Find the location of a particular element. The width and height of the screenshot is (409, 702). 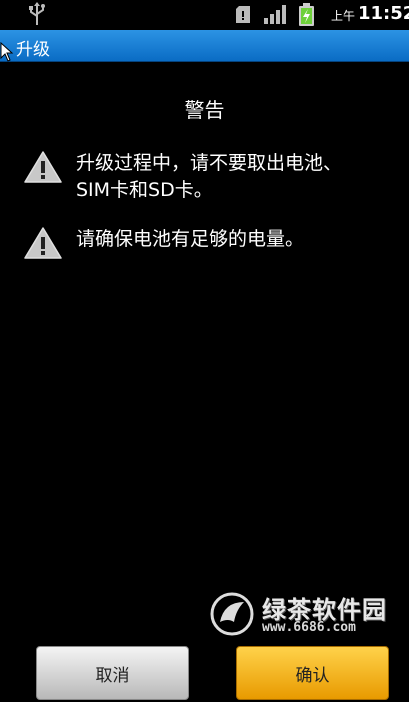

usb-icon is located at coordinates (37, 13).